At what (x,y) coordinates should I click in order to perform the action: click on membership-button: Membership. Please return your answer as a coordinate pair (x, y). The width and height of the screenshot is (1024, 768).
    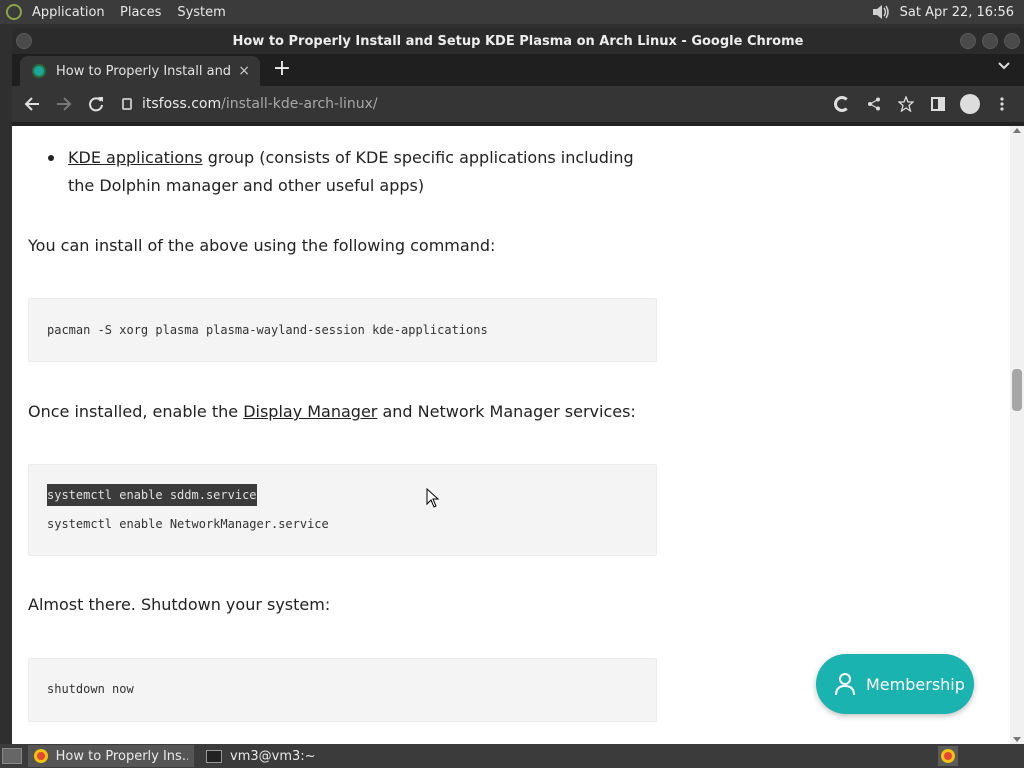
    Looking at the image, I should click on (895, 684).